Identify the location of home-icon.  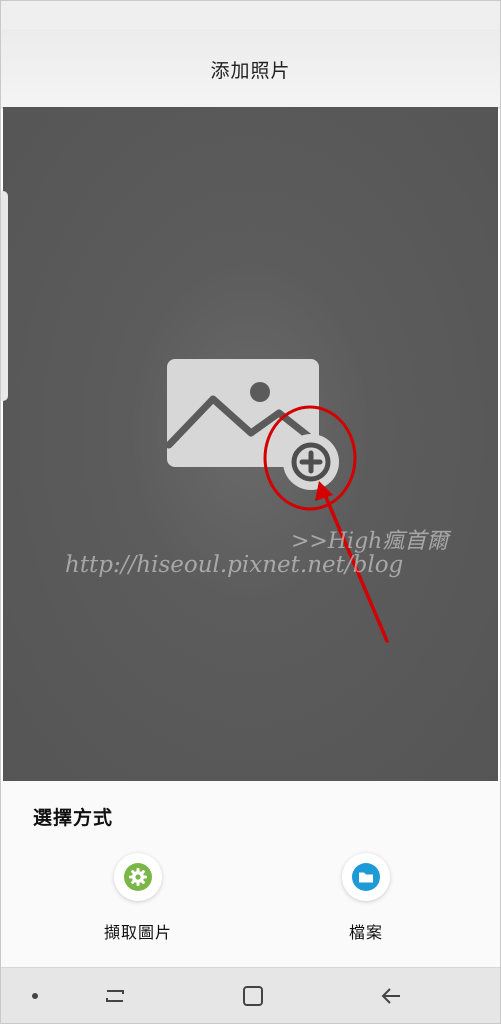
(253, 996).